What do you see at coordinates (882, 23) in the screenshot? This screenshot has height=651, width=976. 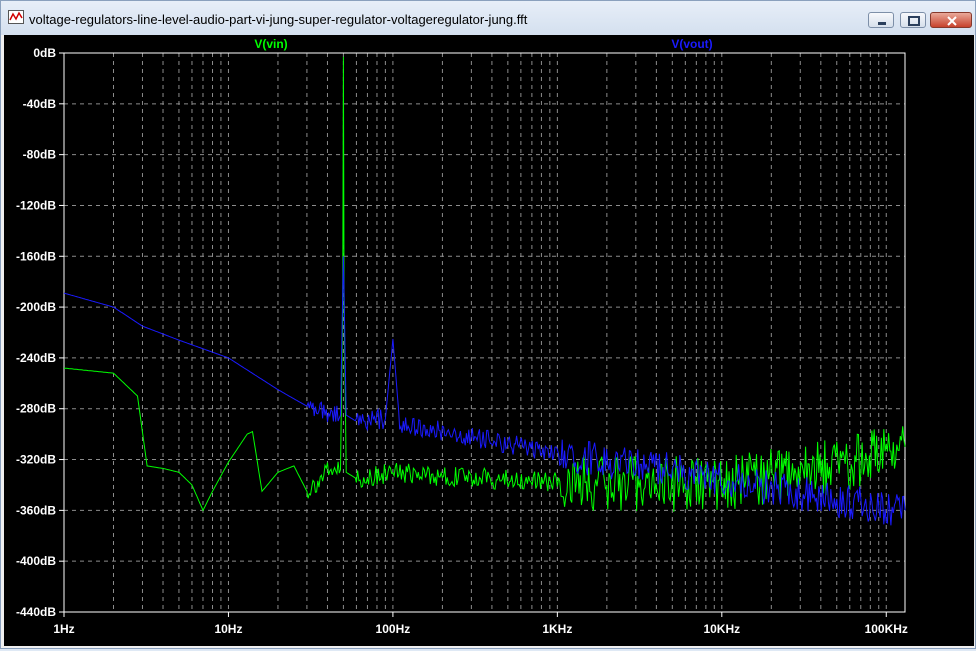 I see `minimize-icon` at bounding box center [882, 23].